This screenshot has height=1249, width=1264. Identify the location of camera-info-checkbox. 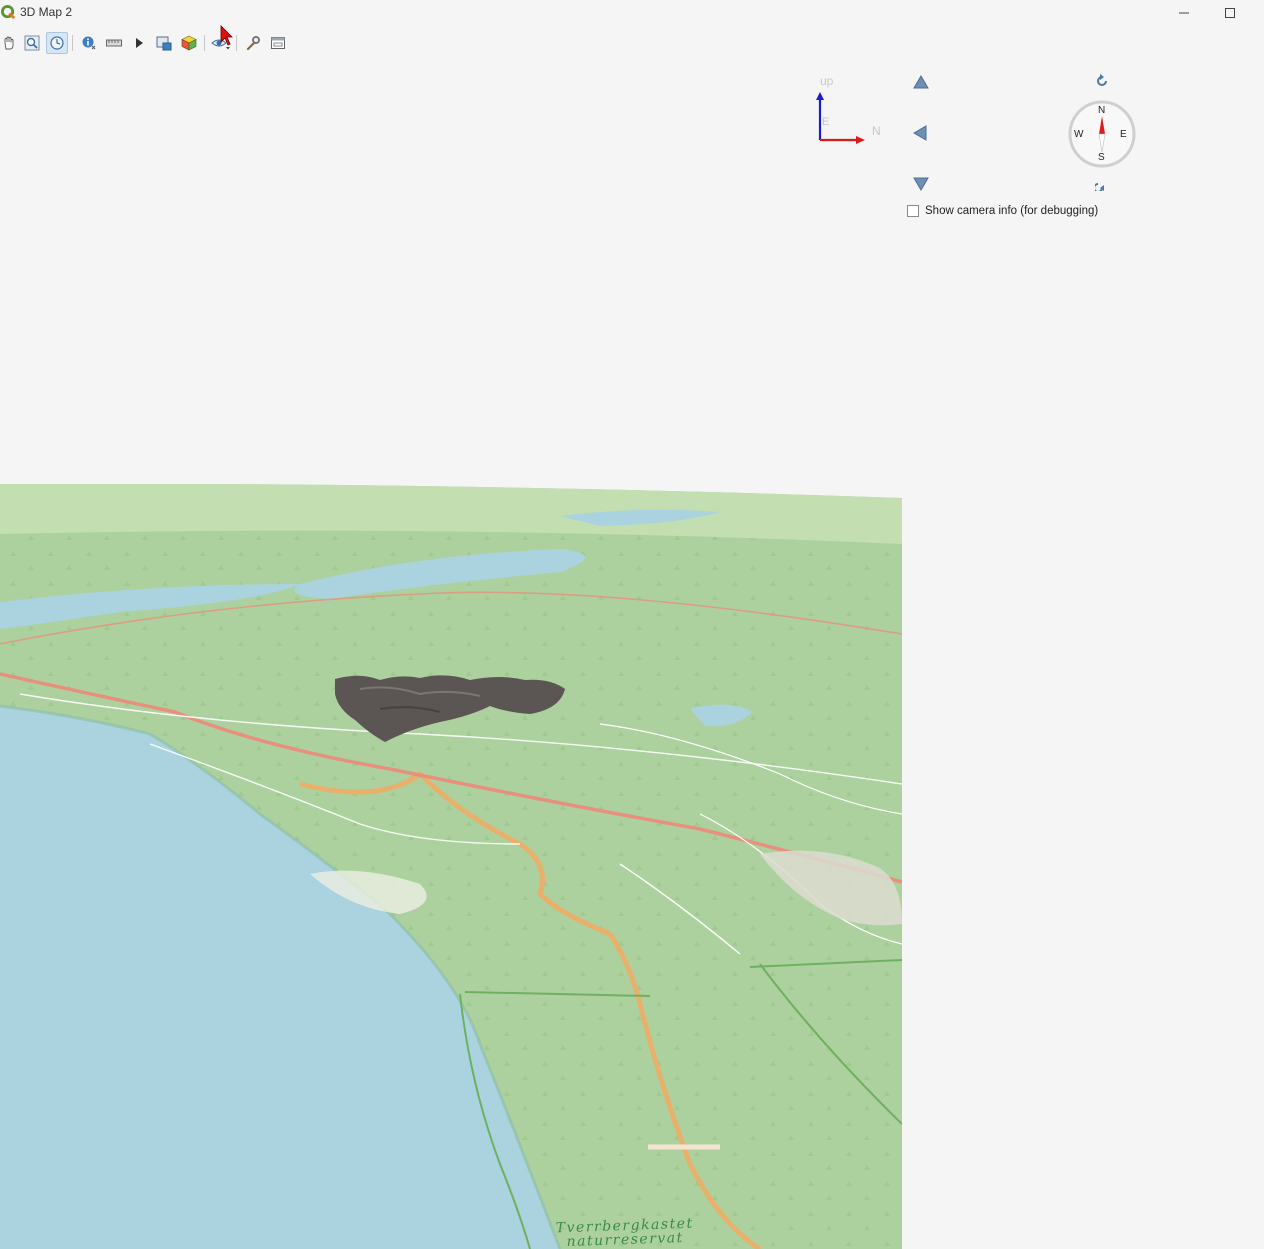
(913, 211).